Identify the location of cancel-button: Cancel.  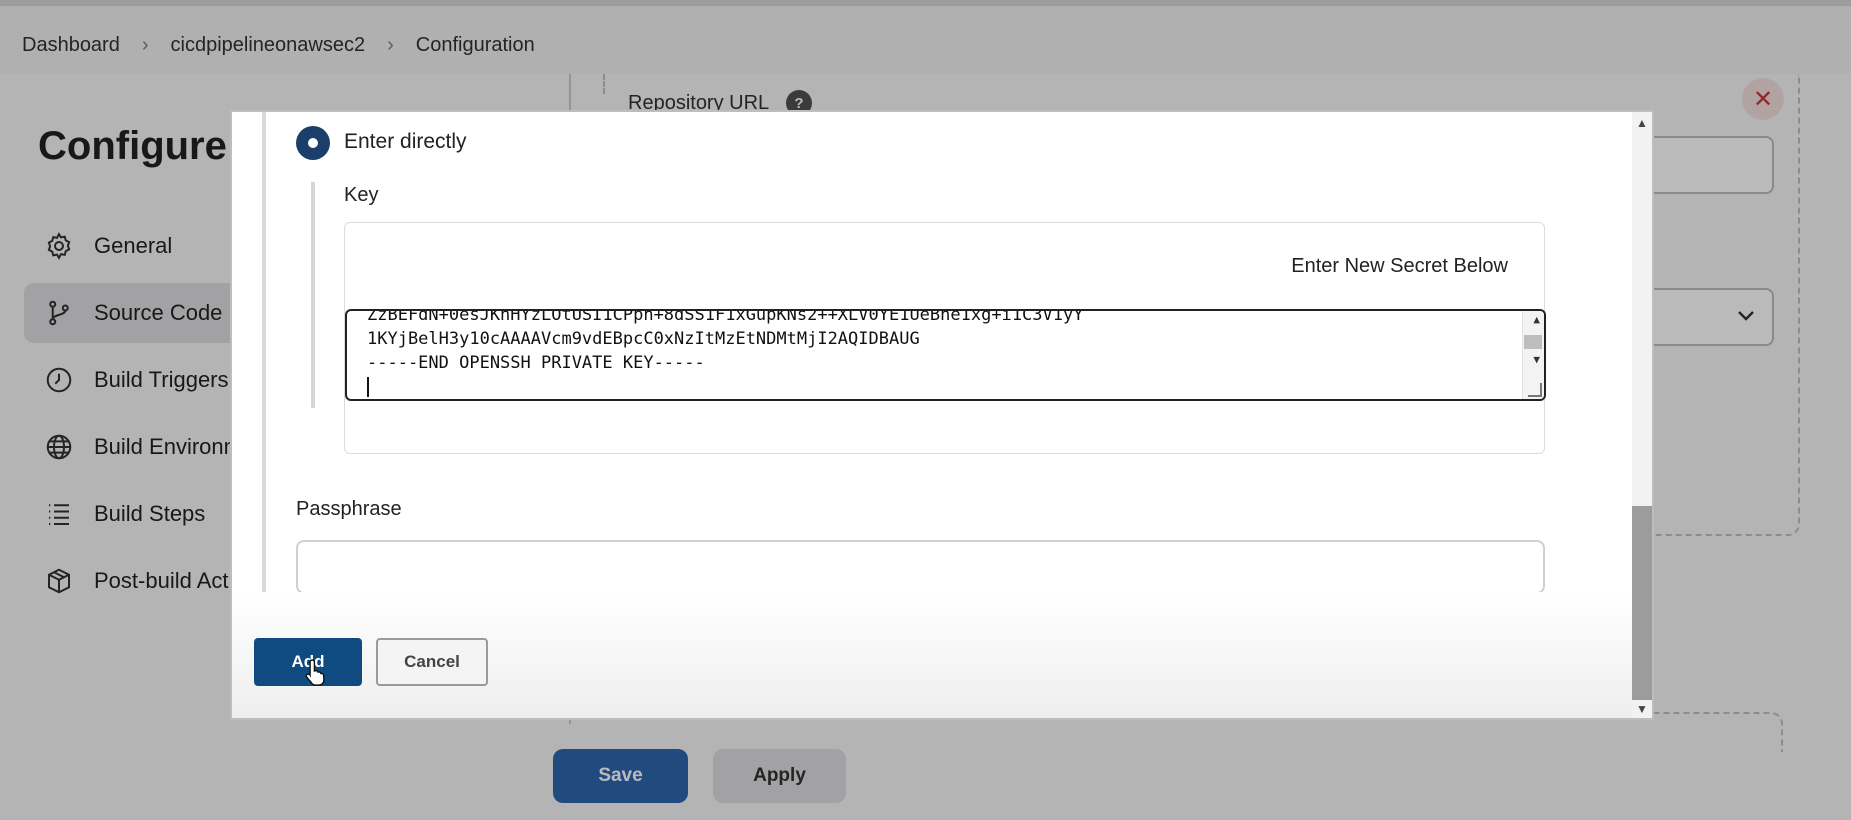
(432, 662).